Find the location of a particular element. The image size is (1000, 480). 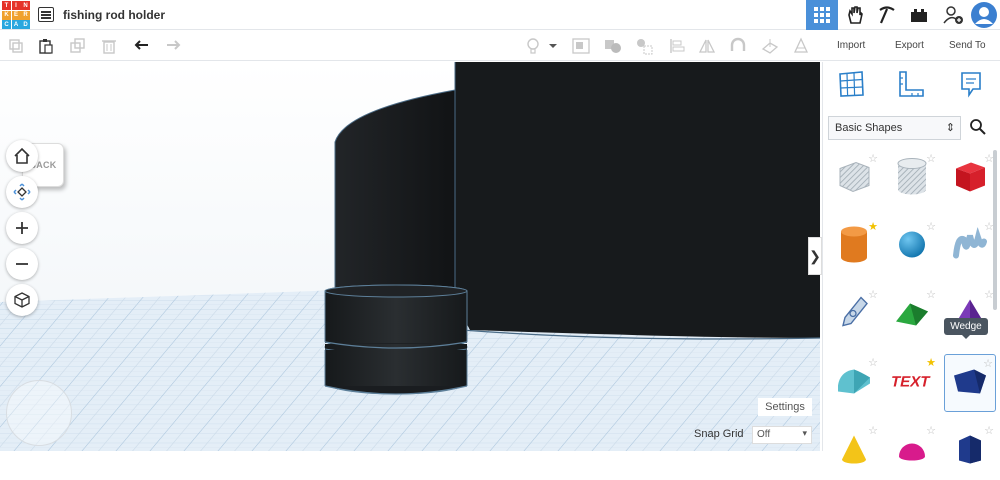

notes-tool-button is located at coordinates (971, 86).